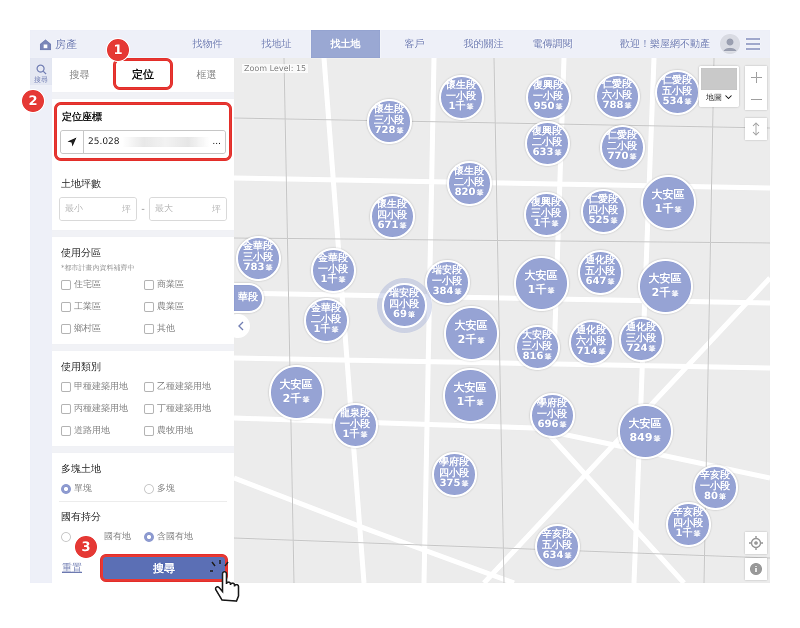 Image resolution: width=800 pixels, height=628 pixels. Describe the element at coordinates (185, 284) in the screenshot. I see `zoning-checkbox: 商業區` at that location.